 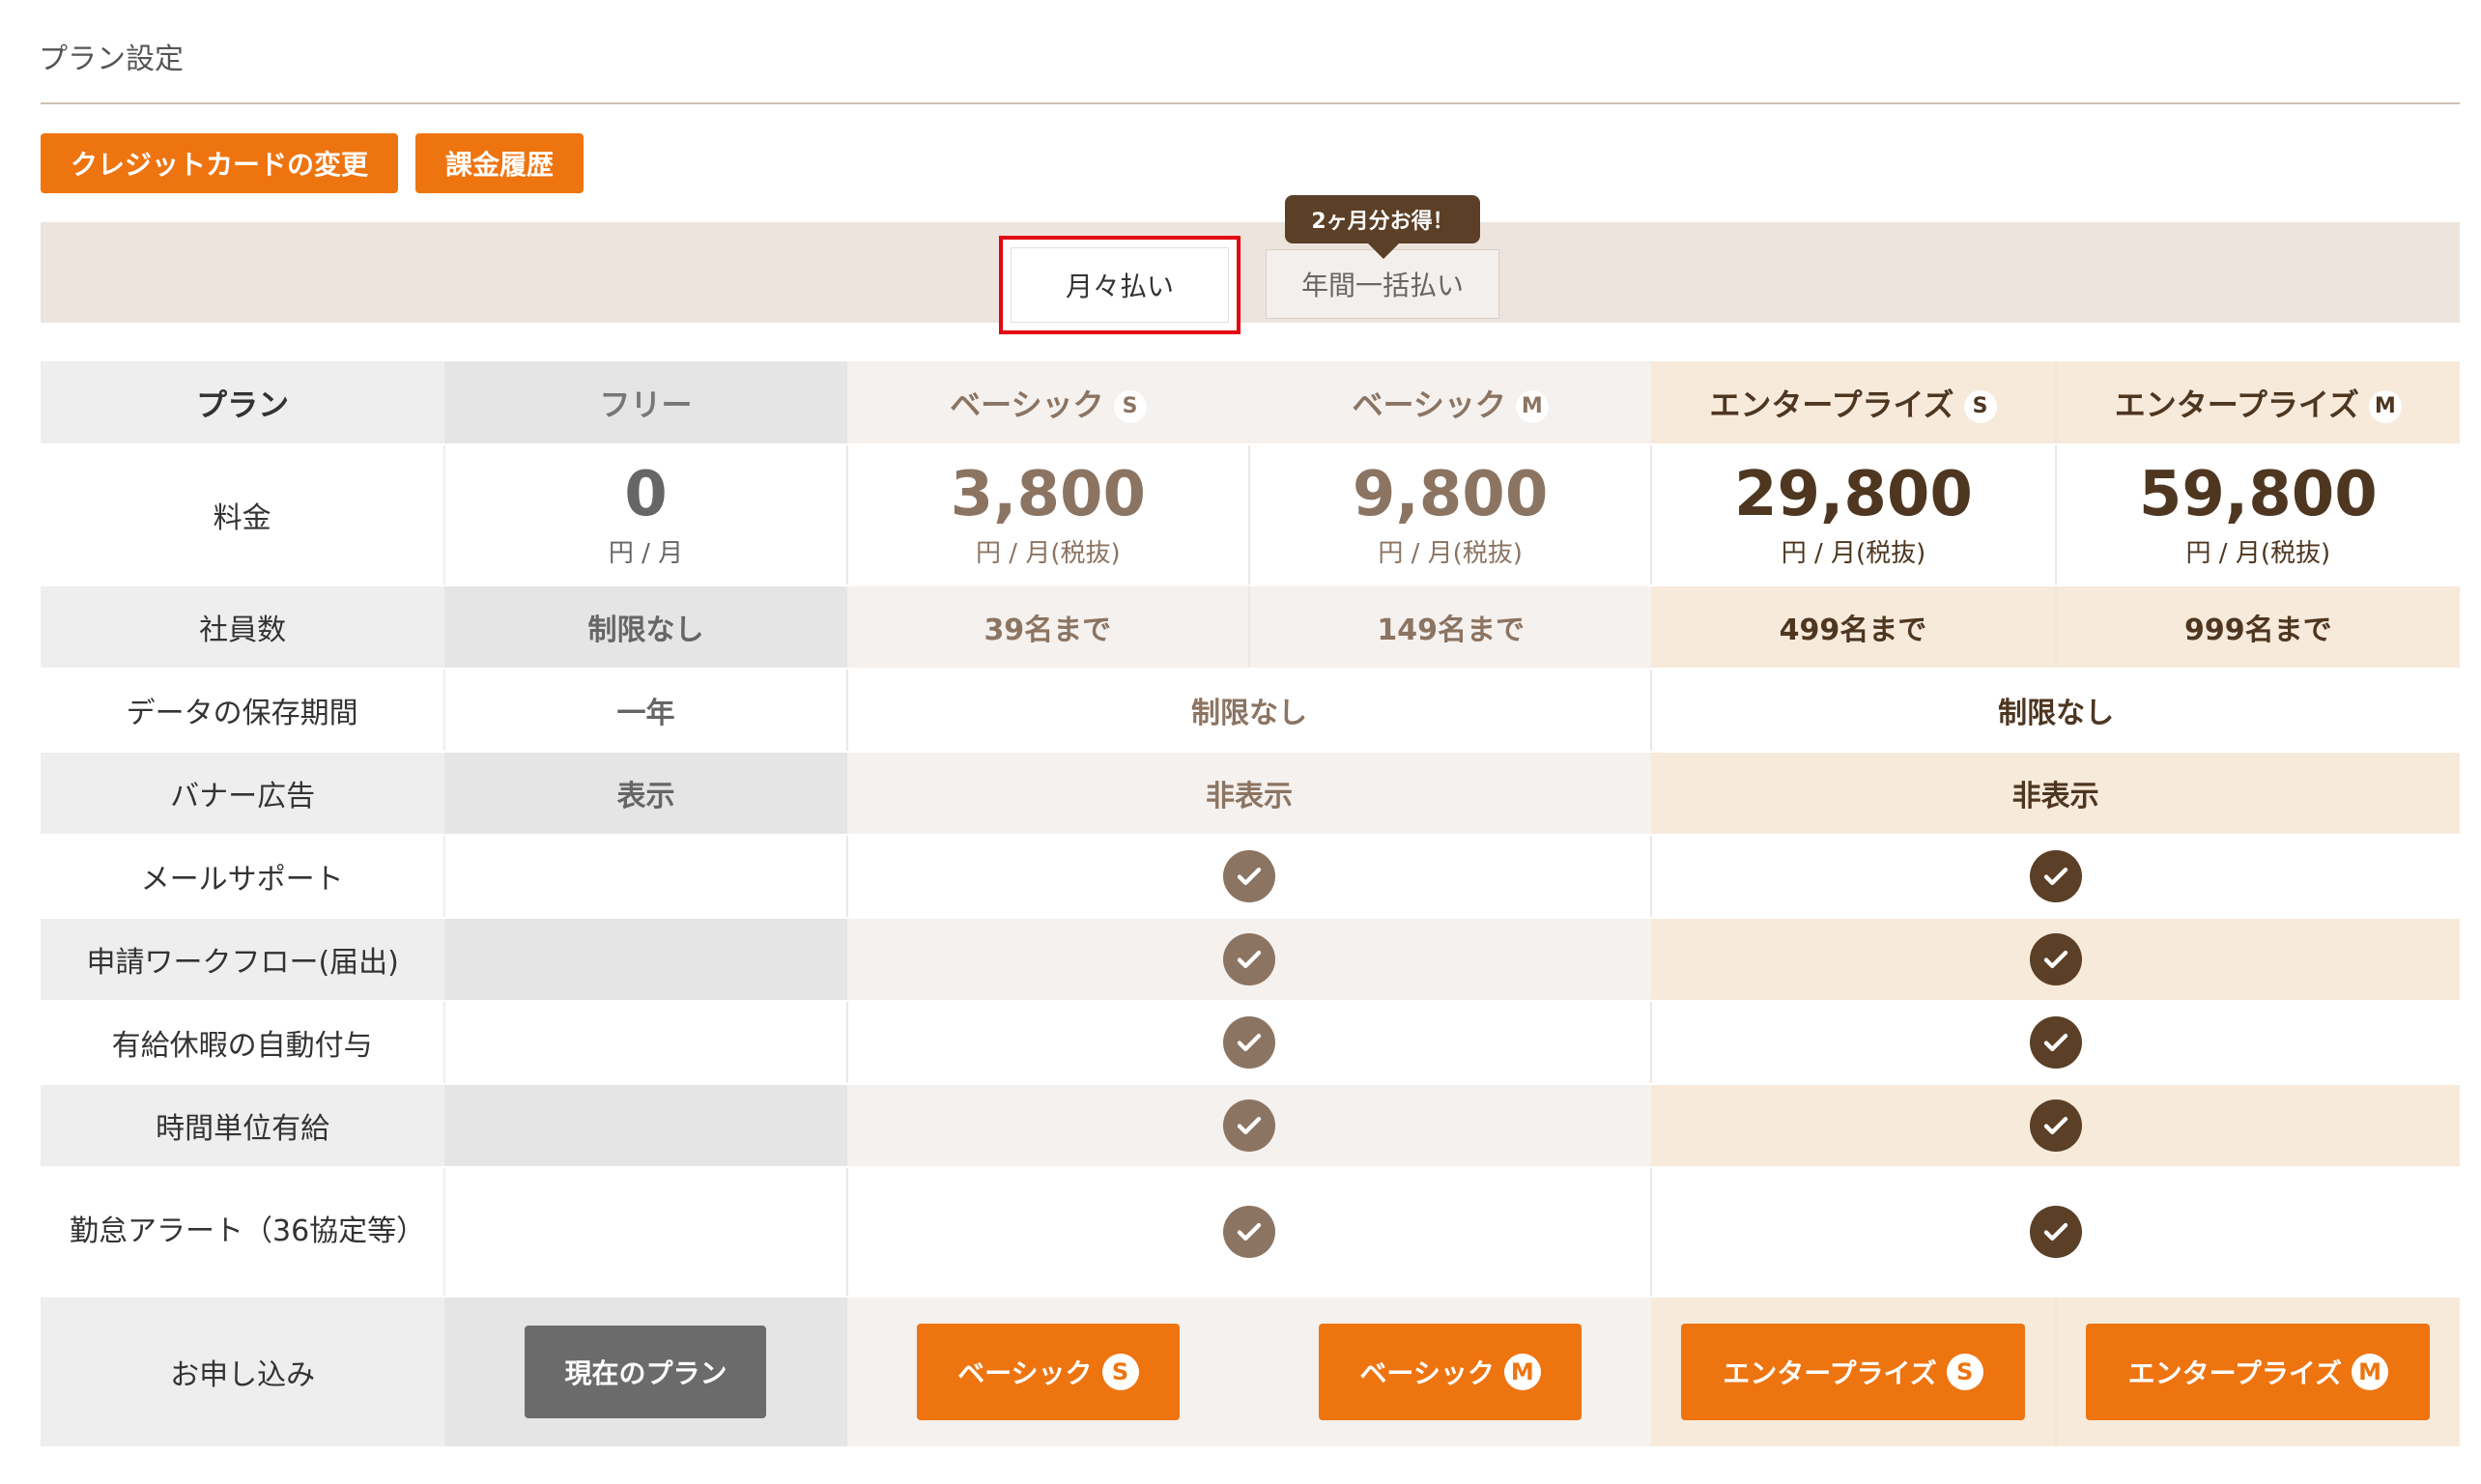 What do you see at coordinates (1048, 495) in the screenshot?
I see `price-amount: 3,800` at bounding box center [1048, 495].